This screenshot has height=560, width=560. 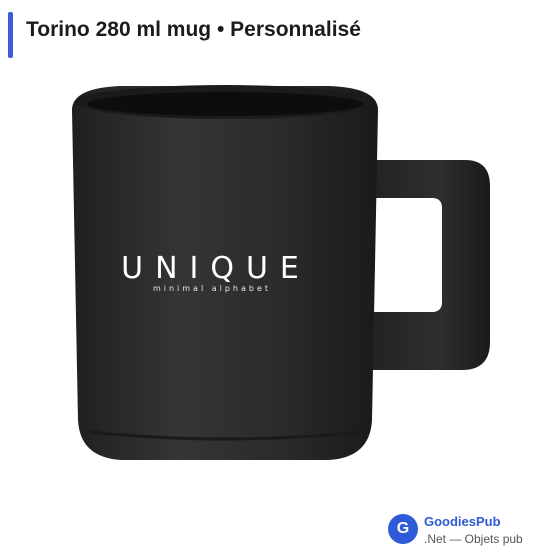 What do you see at coordinates (10, 35) in the screenshot?
I see `title-accent-bar` at bounding box center [10, 35].